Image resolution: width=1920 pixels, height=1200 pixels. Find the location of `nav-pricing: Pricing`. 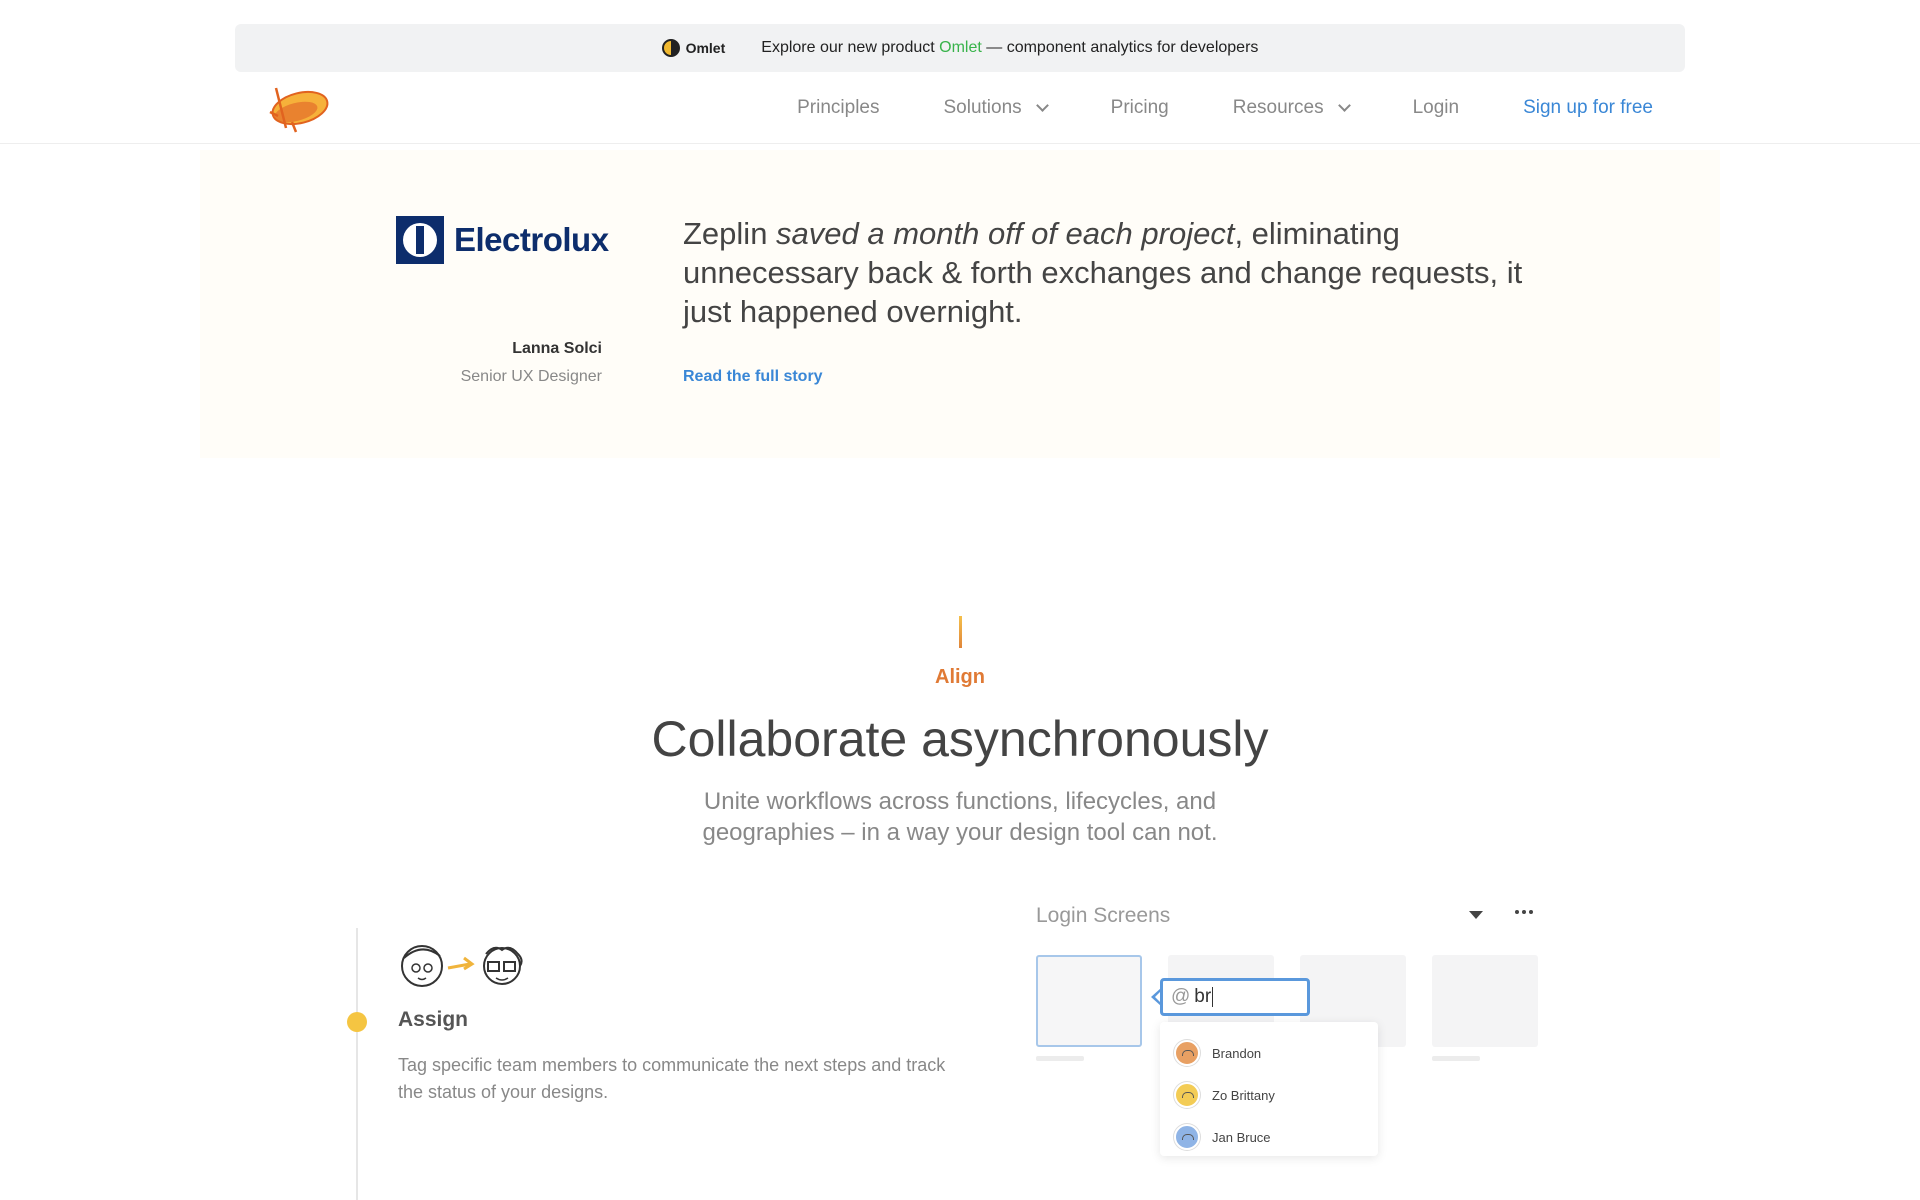

nav-pricing: Pricing is located at coordinates (1140, 108).